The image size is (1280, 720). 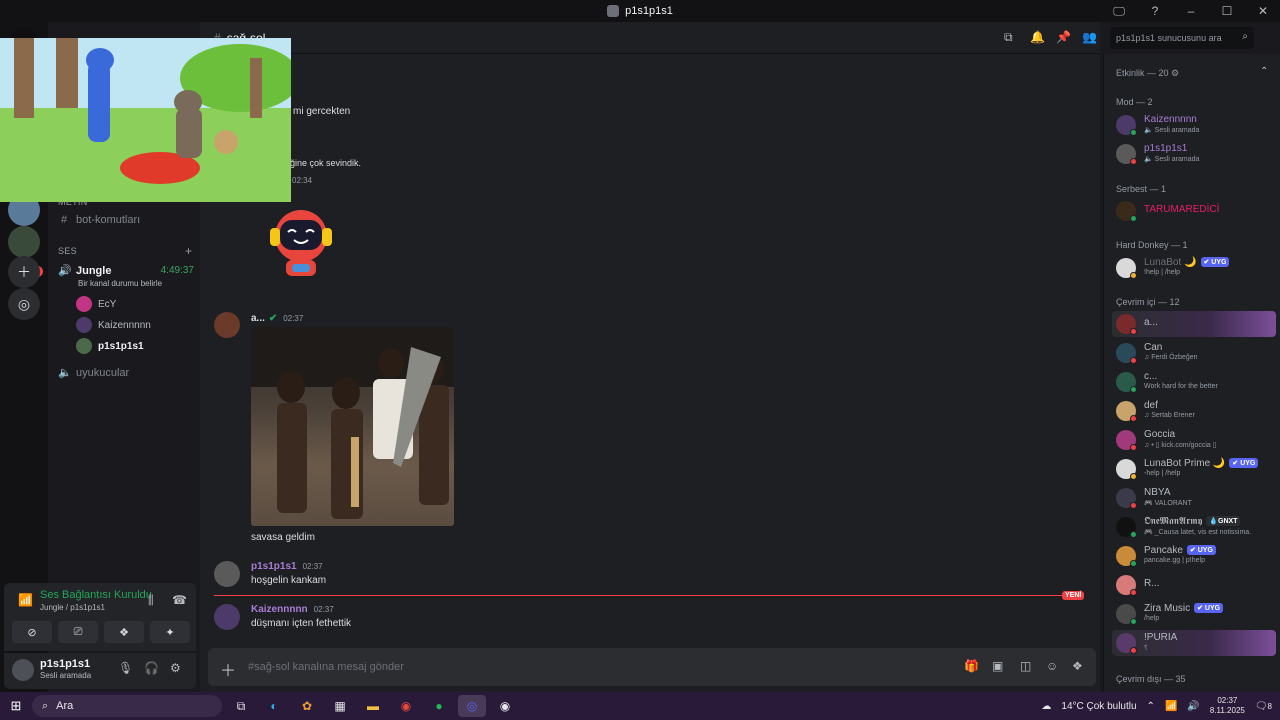 What do you see at coordinates (1194, 469) in the screenshot?
I see `member-row: LunaBot Prime 🌙 ✔ UYG -help | /help` at bounding box center [1194, 469].